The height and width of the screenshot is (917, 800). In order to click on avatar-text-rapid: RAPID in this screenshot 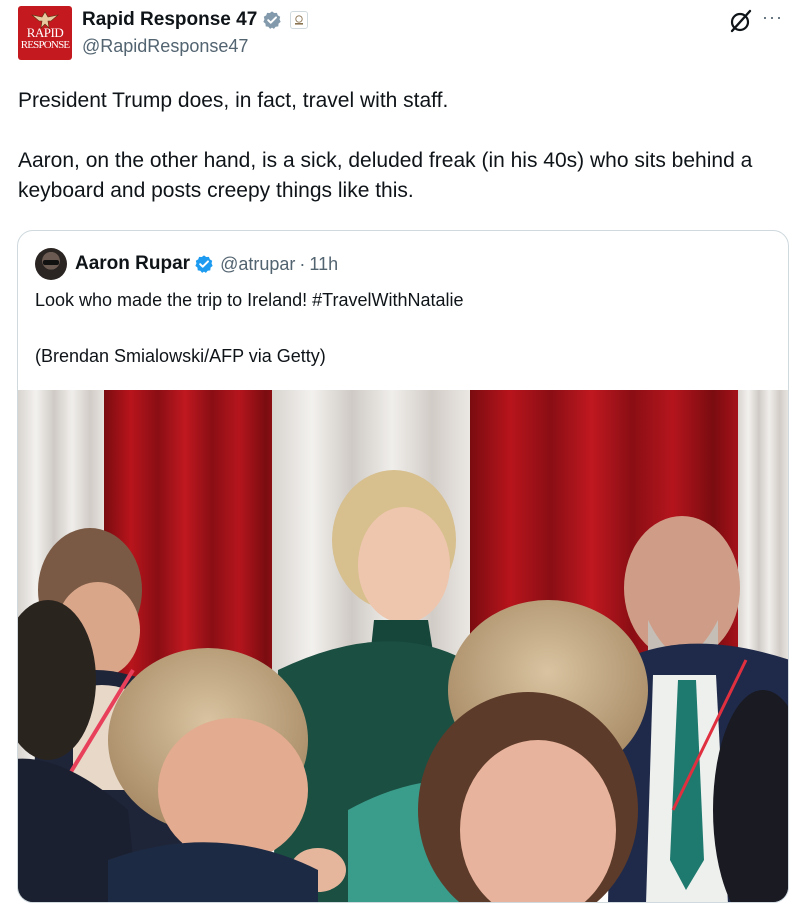, I will do `click(45, 32)`.